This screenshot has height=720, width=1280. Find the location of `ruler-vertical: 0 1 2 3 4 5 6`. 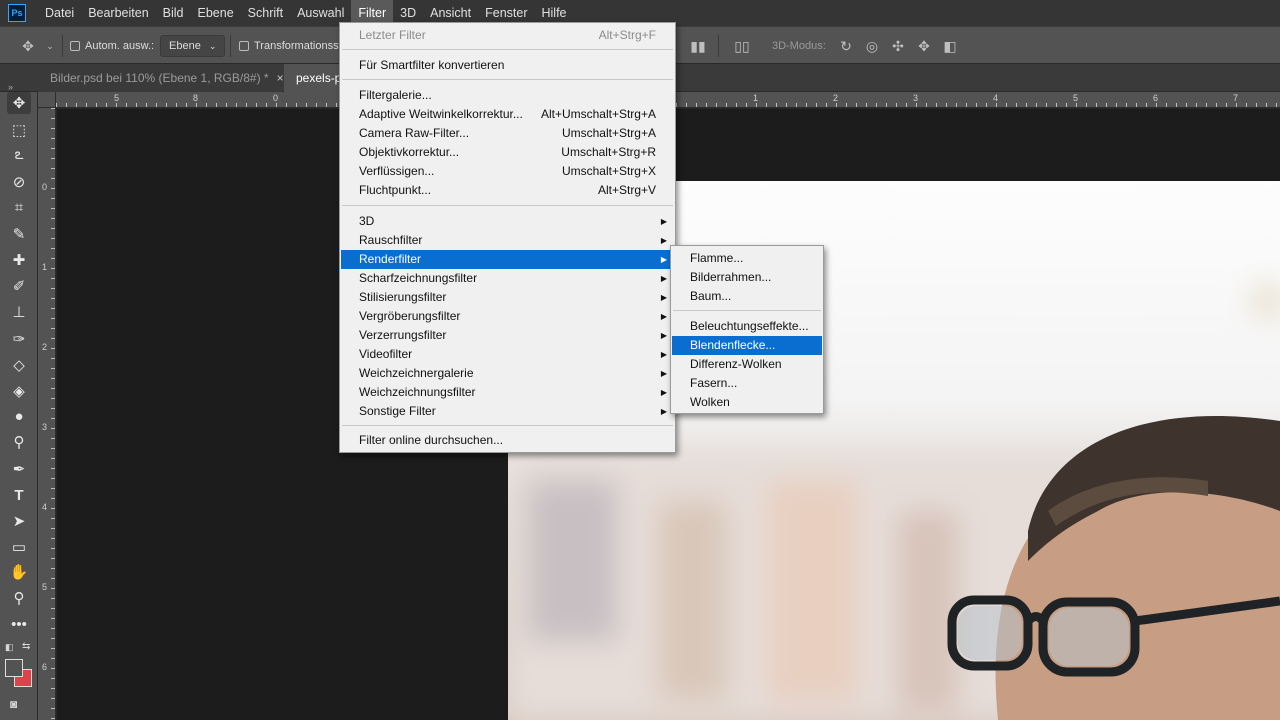

ruler-vertical: 0 1 2 3 4 5 6 is located at coordinates (47, 414).